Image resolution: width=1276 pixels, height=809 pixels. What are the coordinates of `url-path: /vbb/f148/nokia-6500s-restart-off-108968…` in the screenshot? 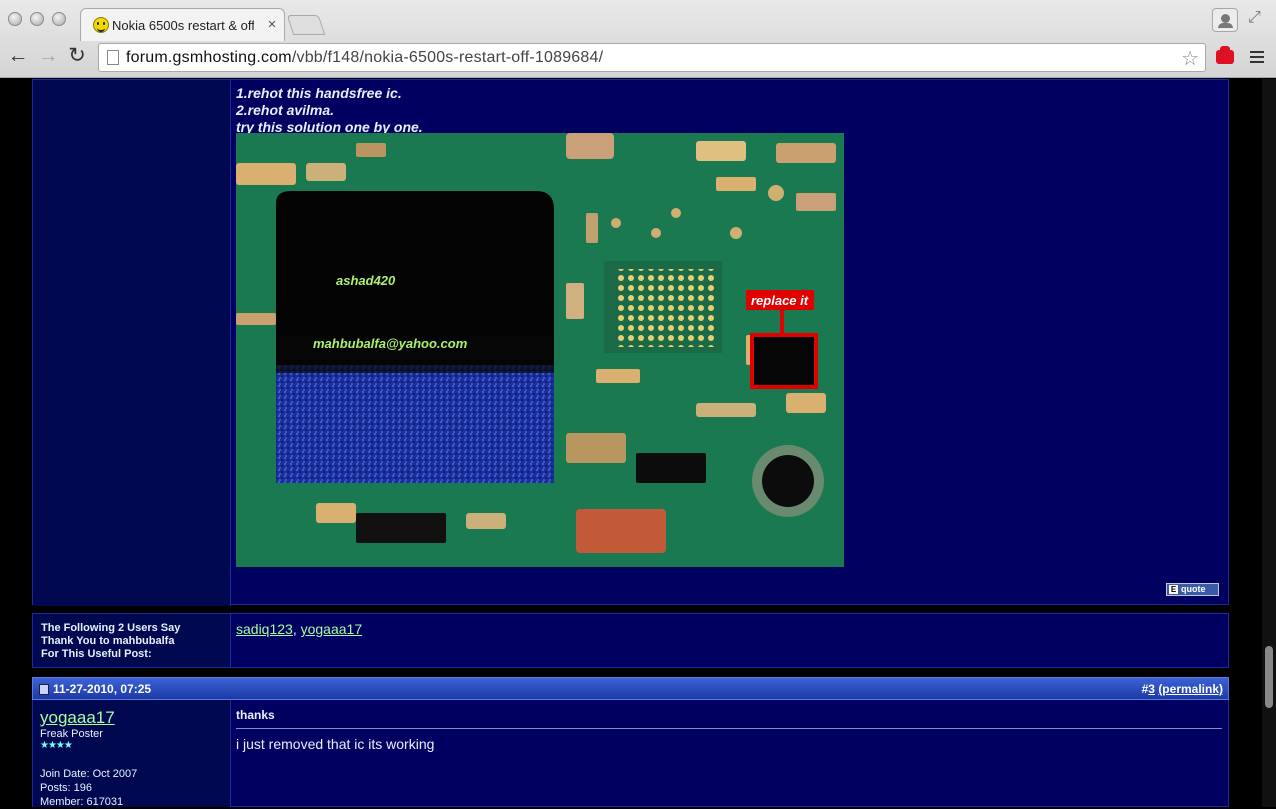 It's located at (447, 57).